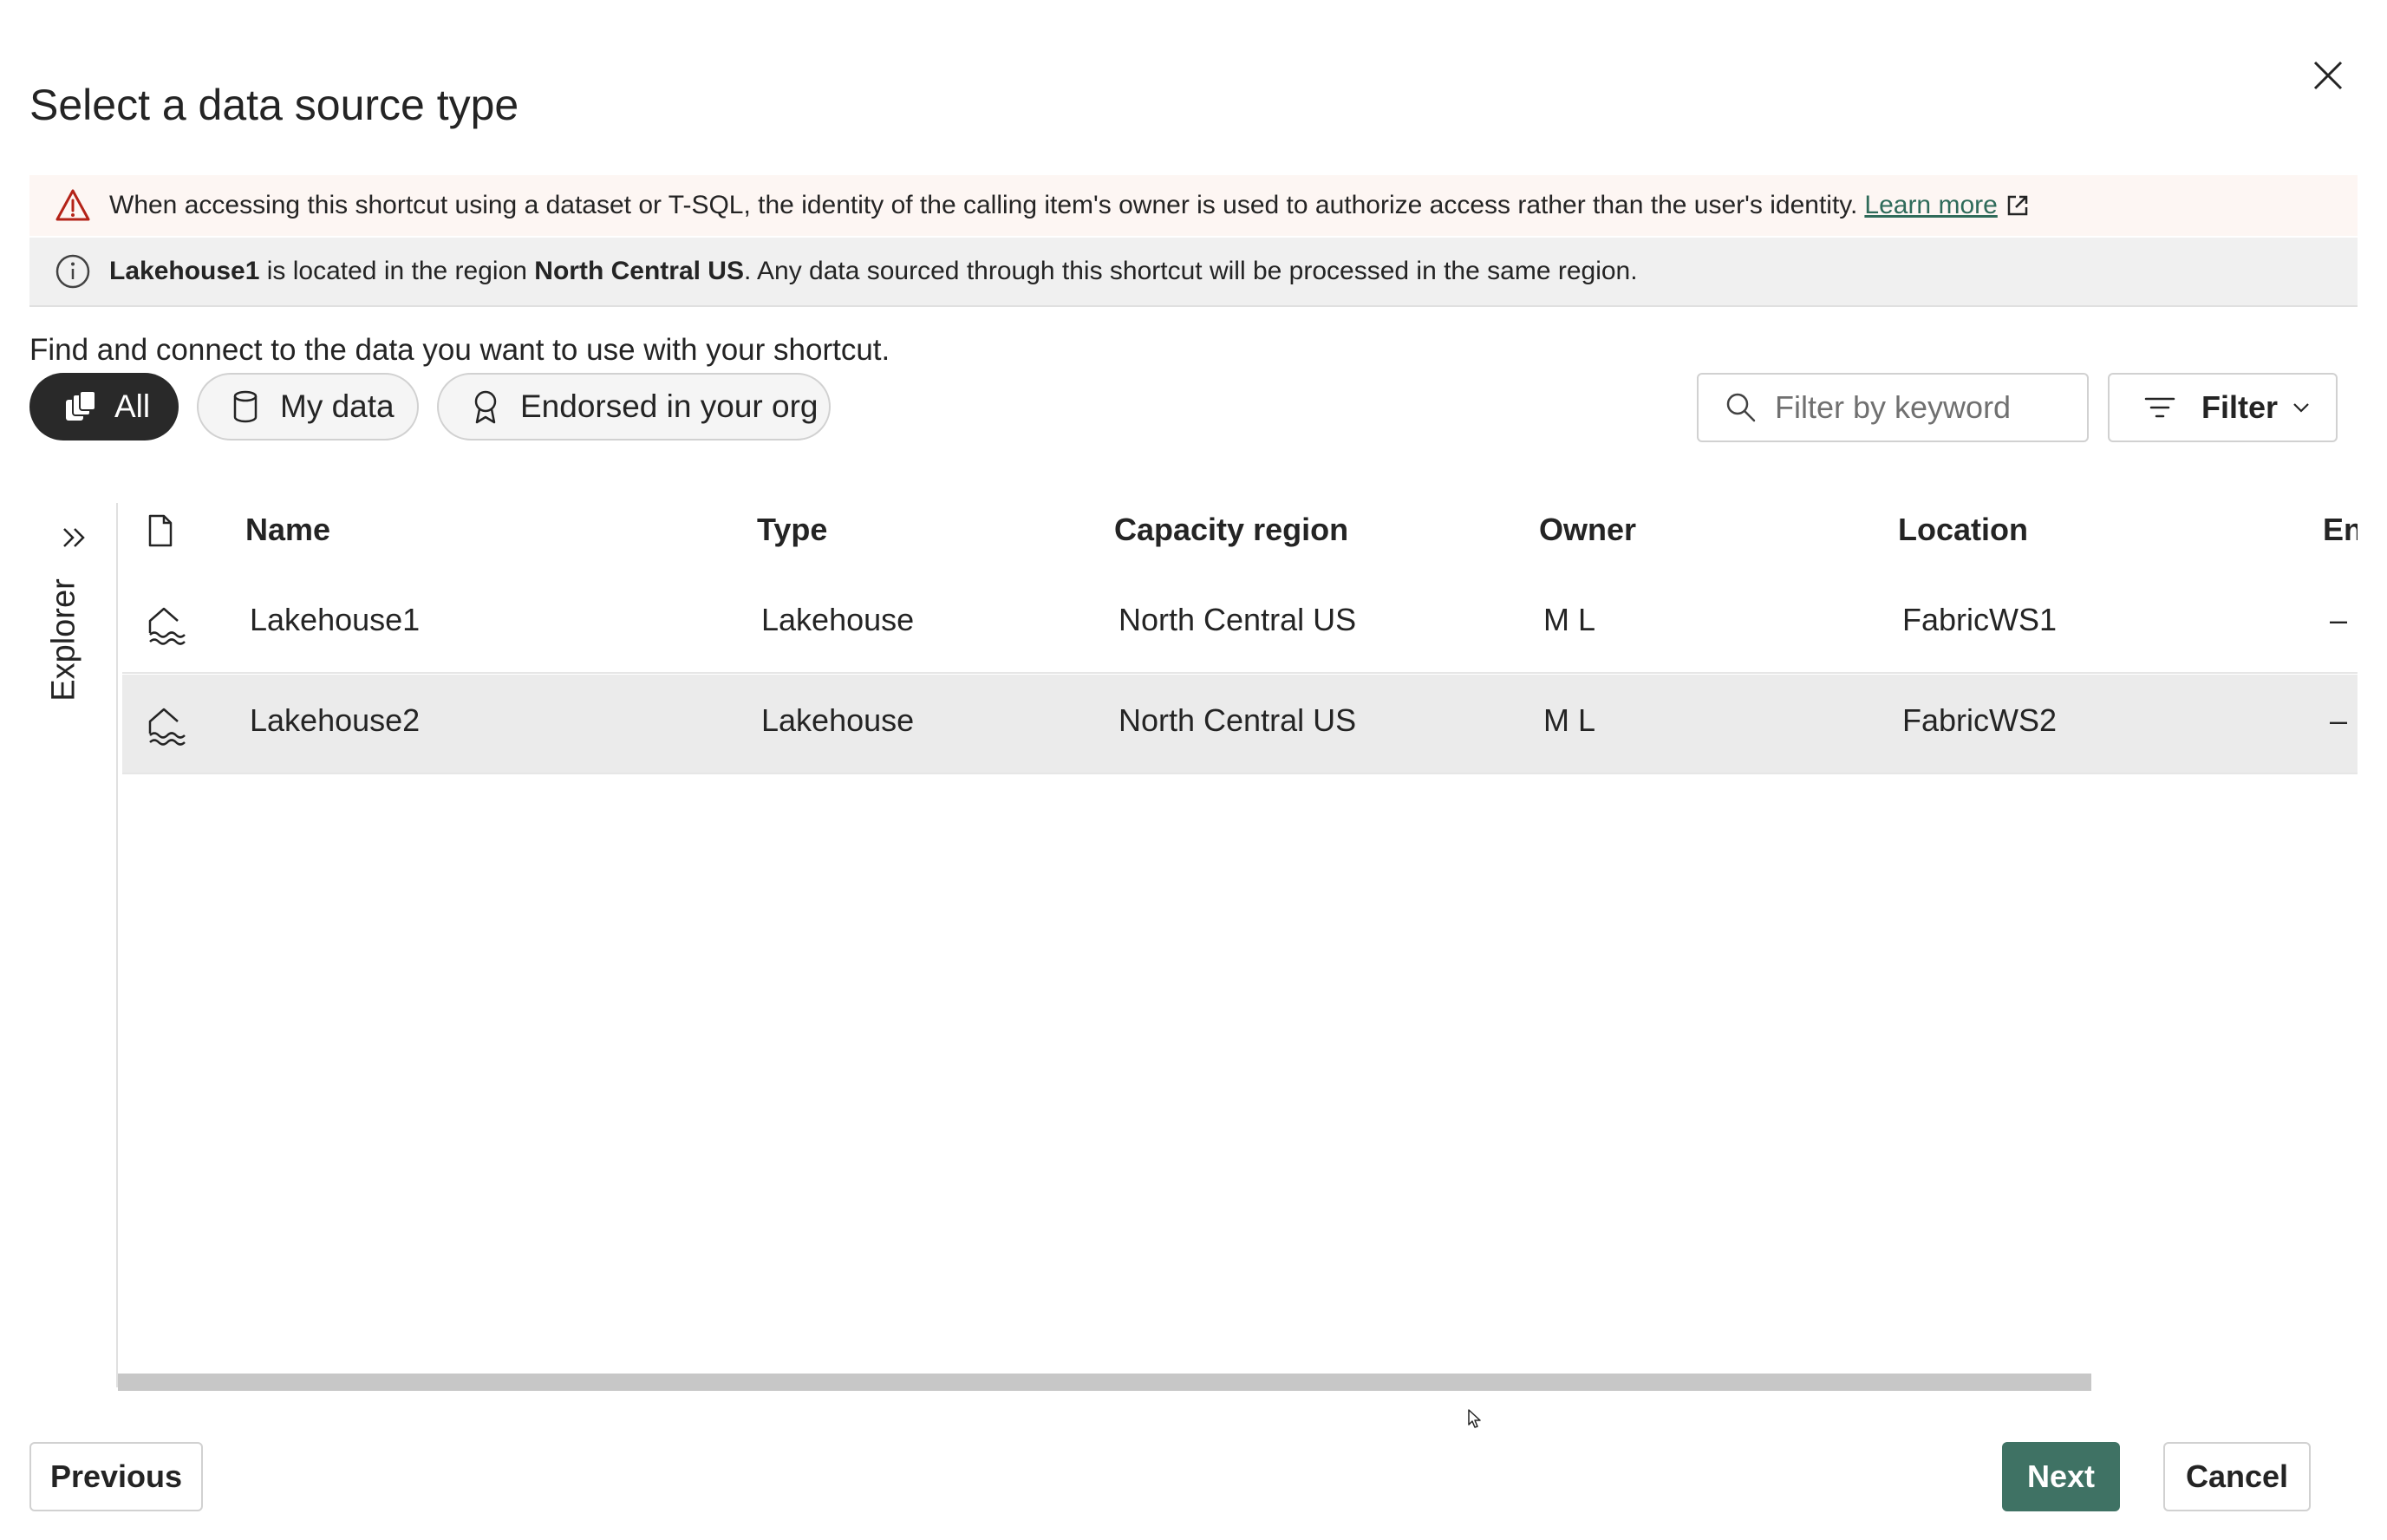  I want to click on dialog-title: Select a data source type, so click(274, 105).